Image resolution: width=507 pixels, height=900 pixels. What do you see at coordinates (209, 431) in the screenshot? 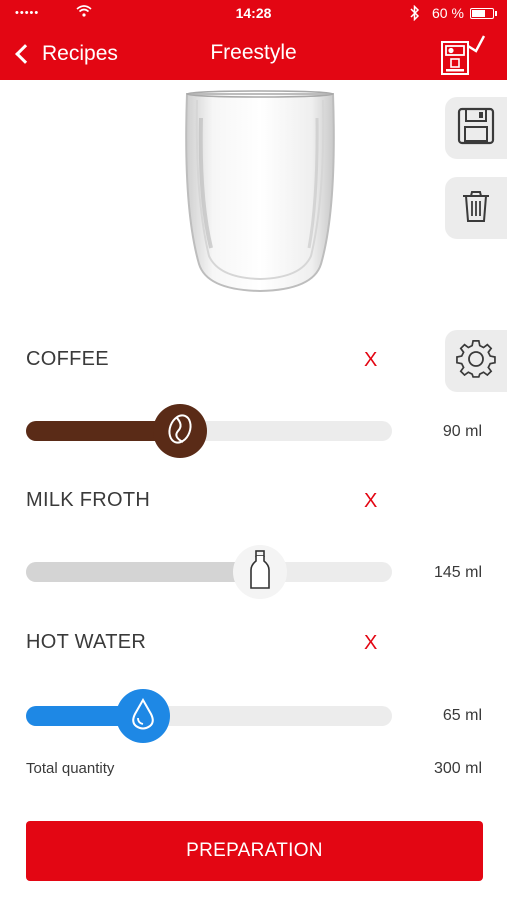
I see `coffee-slider-track` at bounding box center [209, 431].